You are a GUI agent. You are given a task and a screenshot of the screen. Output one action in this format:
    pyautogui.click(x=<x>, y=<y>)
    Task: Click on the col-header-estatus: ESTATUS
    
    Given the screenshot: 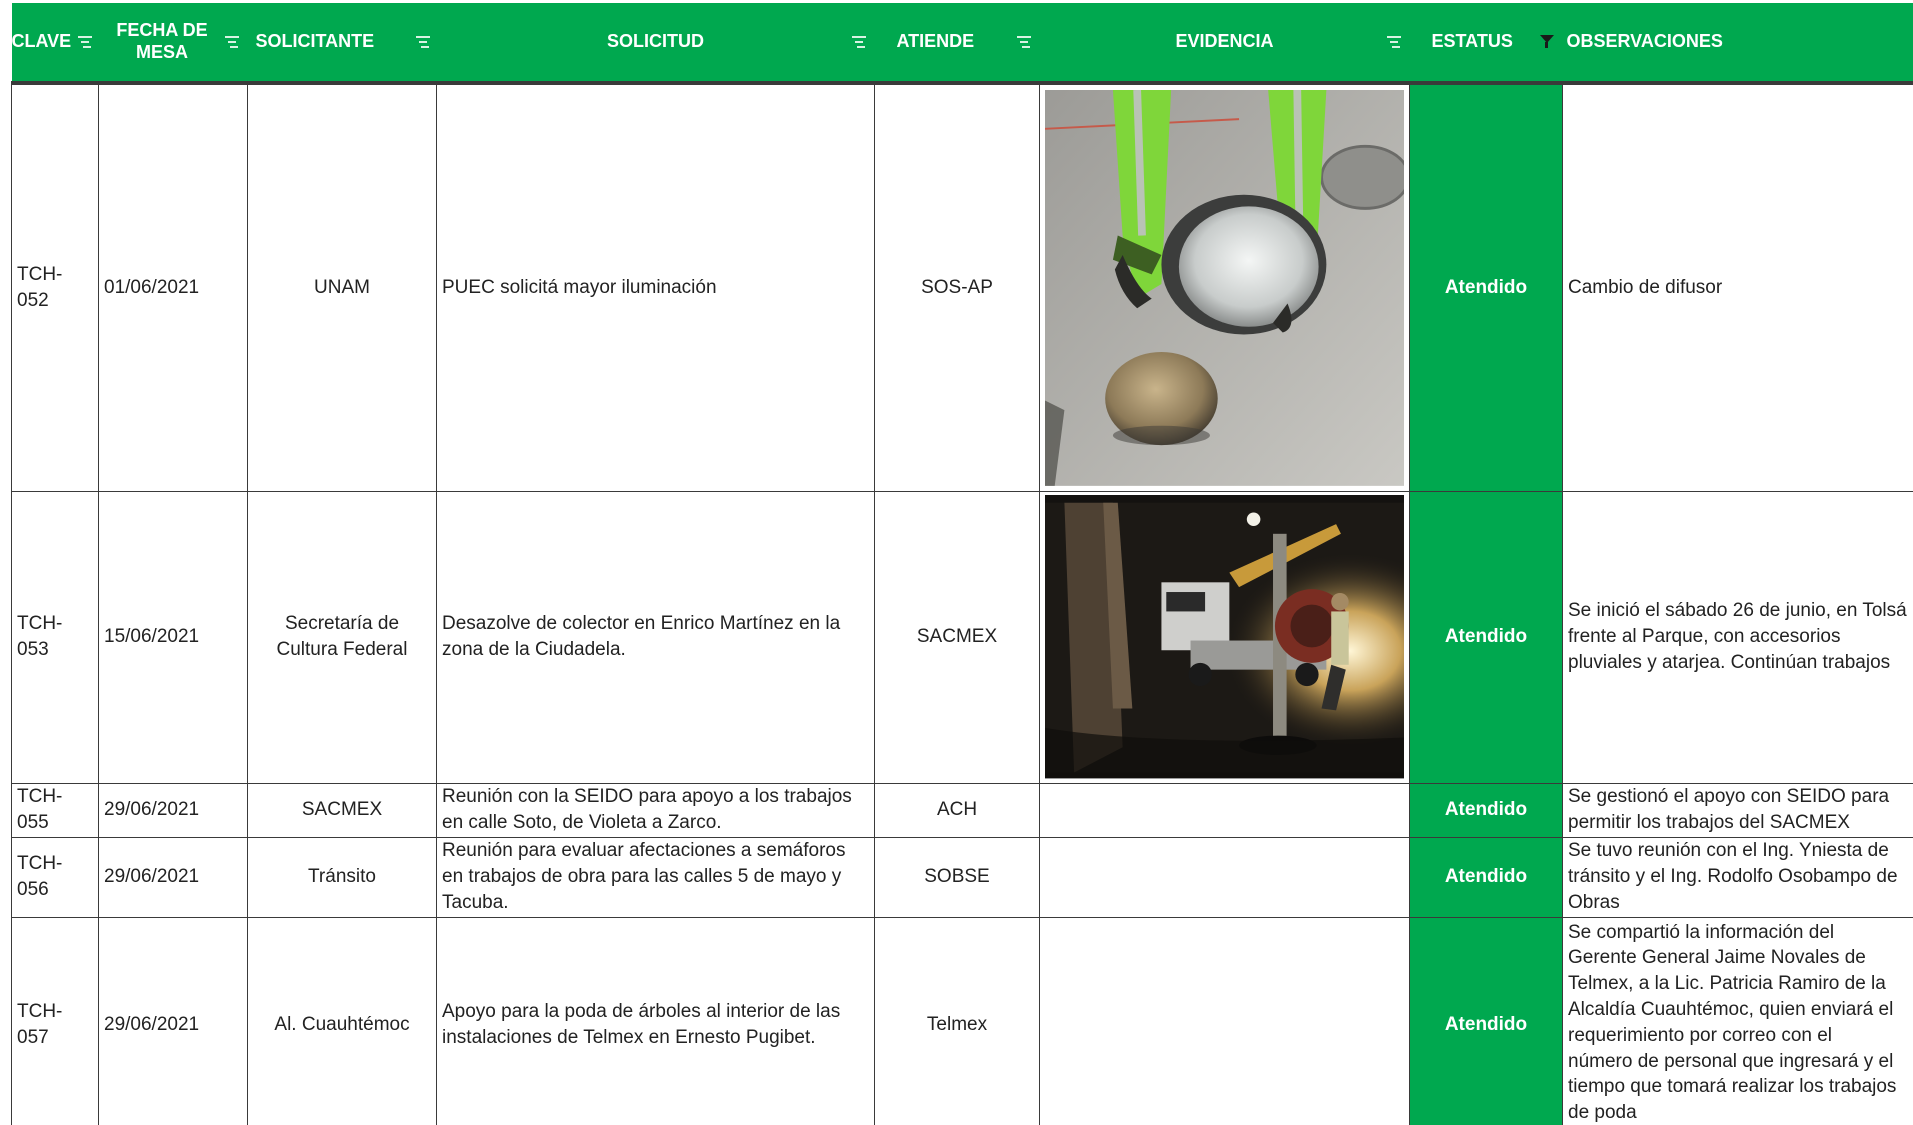 What is the action you would take?
    pyautogui.click(x=1486, y=44)
    